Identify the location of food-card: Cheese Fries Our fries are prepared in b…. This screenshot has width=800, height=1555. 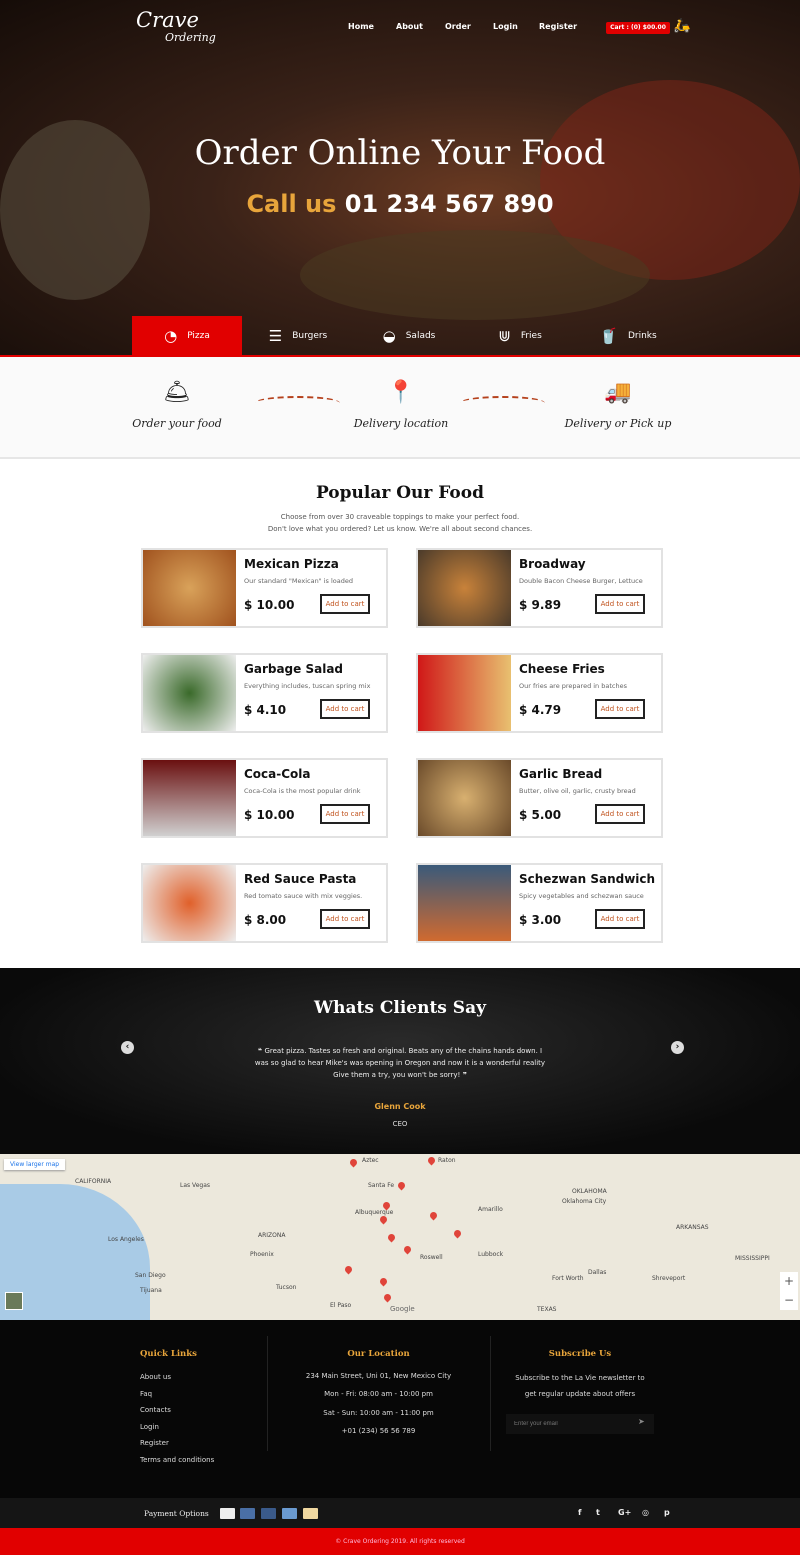
(539, 693).